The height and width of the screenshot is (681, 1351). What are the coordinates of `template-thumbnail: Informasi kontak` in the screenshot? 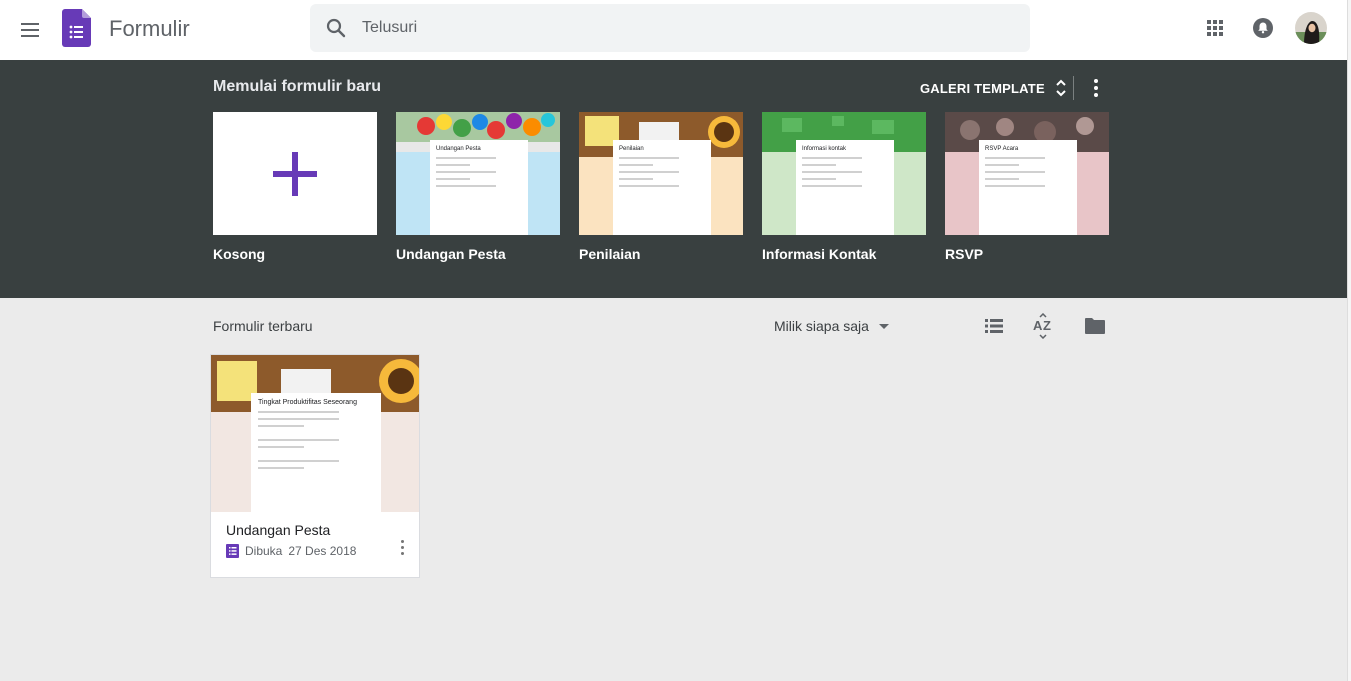 It's located at (844, 173).